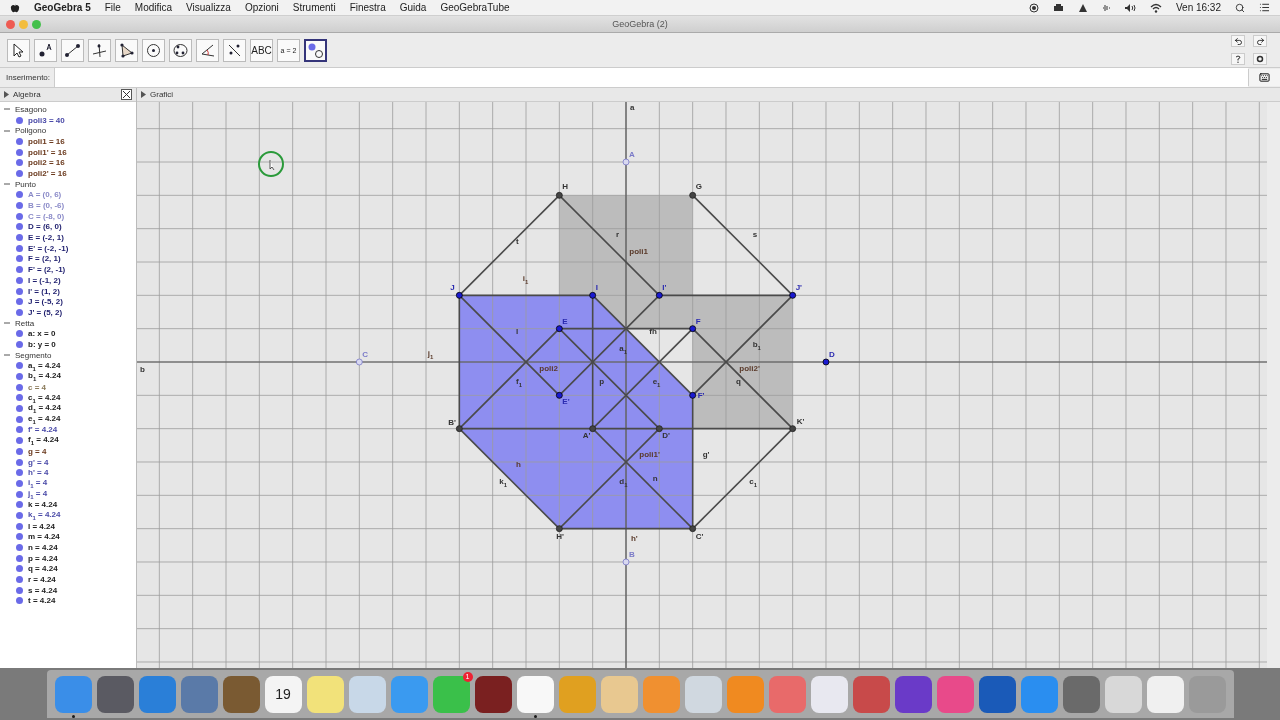 Image resolution: width=1280 pixels, height=720 pixels. Describe the element at coordinates (62, 7) in the screenshot. I see `app-menu: GeoGebra 5` at that location.